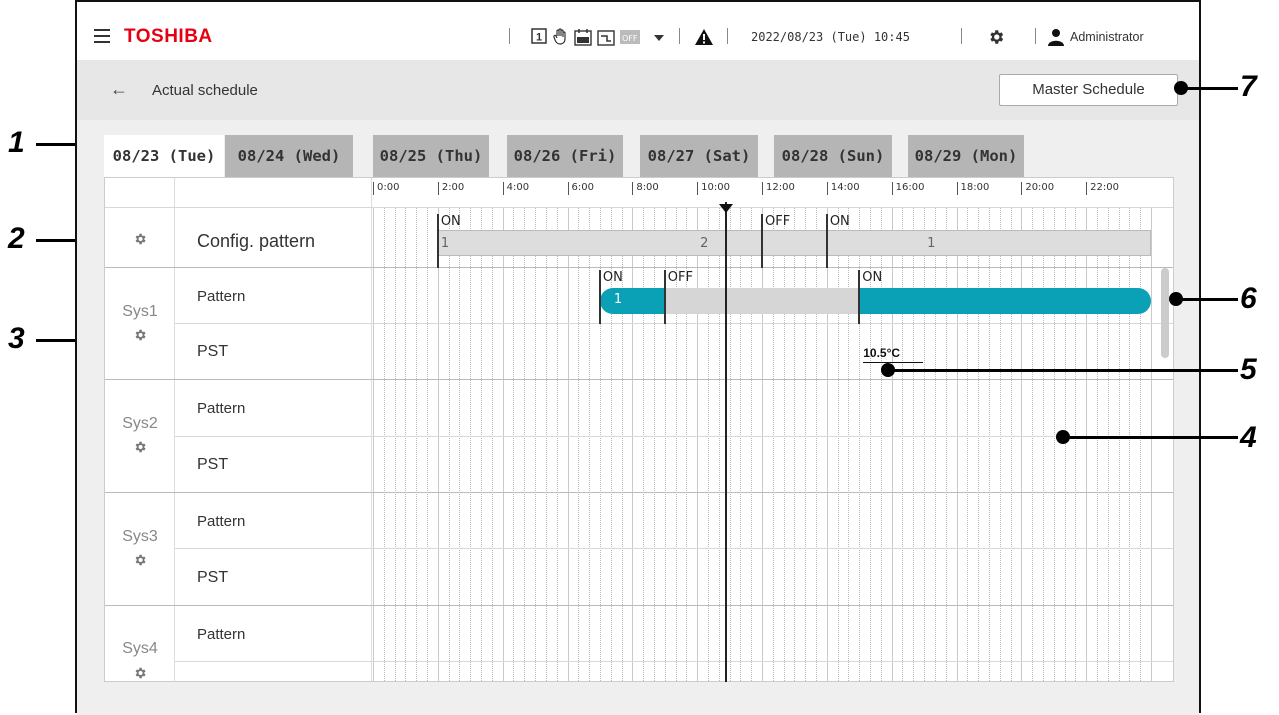 This screenshot has height=715, width=1279. What do you see at coordinates (1056, 37) in the screenshot?
I see `user-icon` at bounding box center [1056, 37].